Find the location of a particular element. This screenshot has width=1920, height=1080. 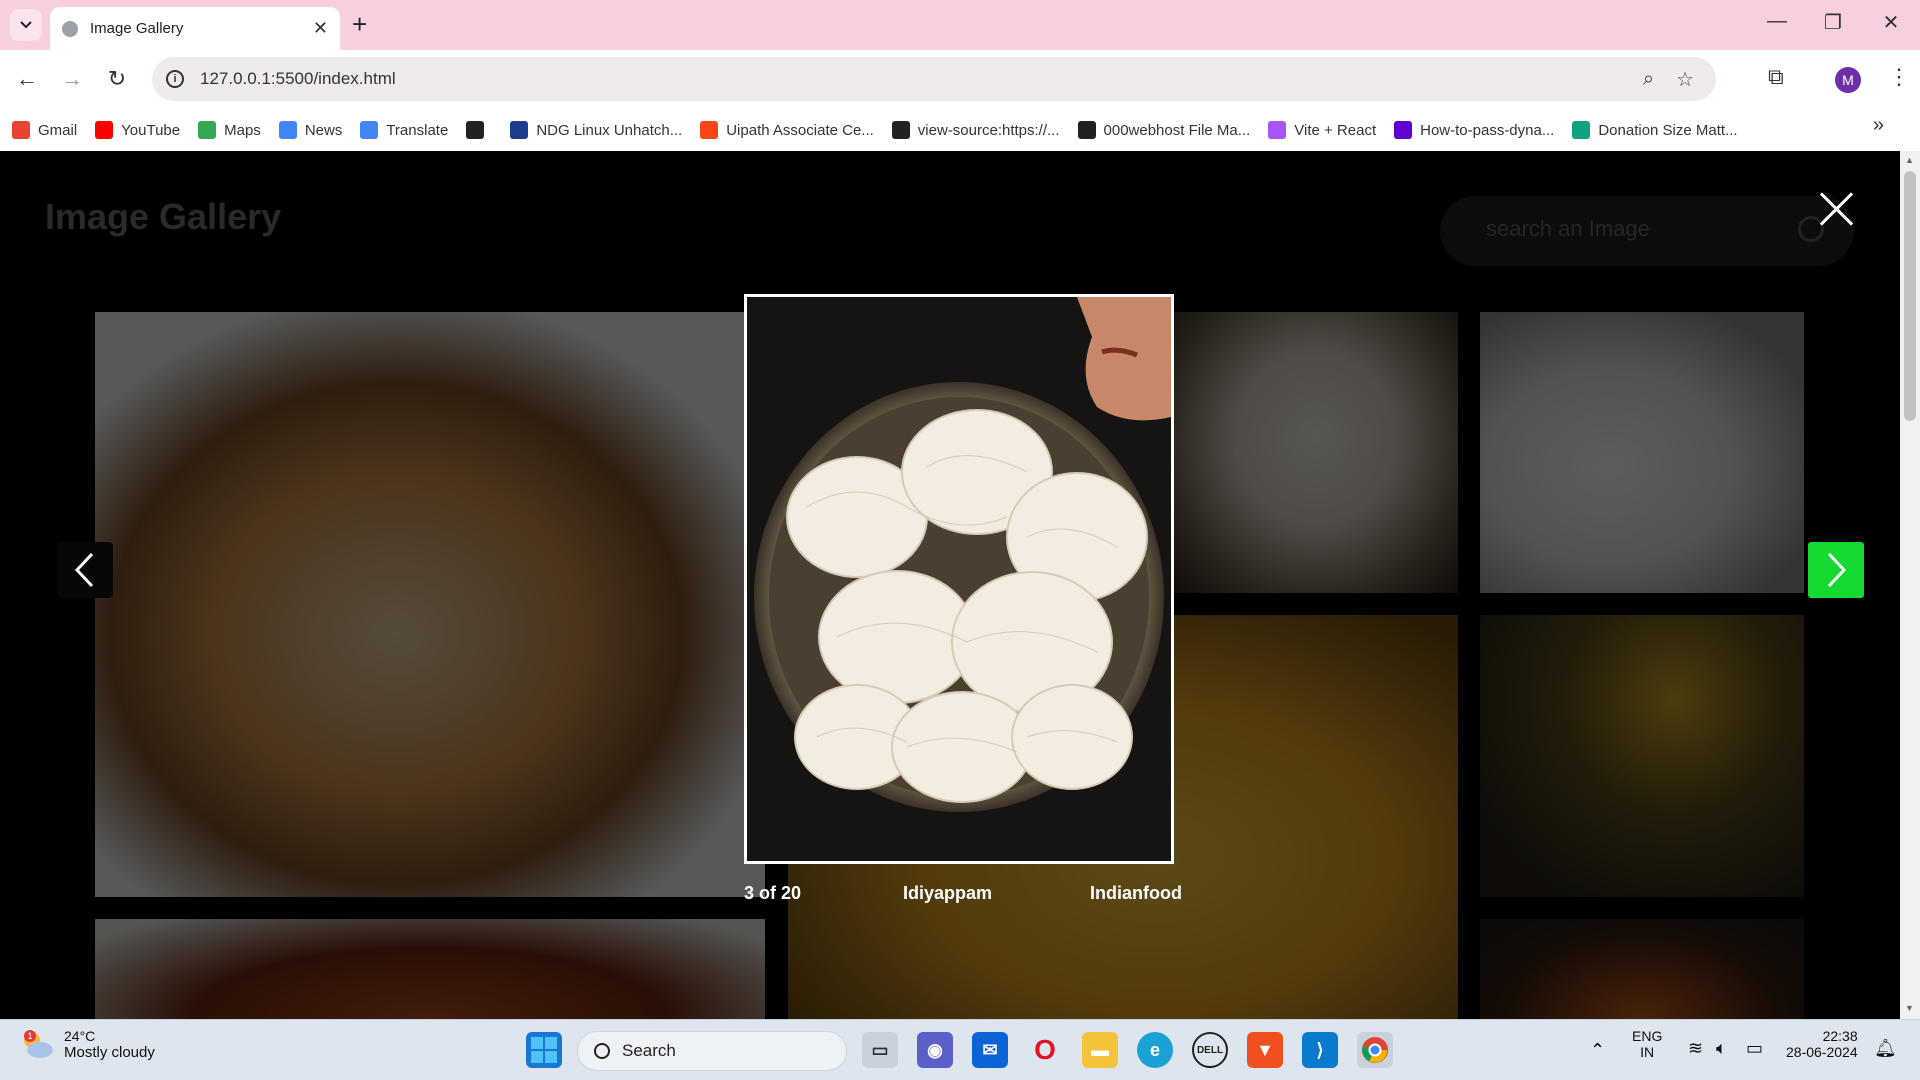

next-image-button is located at coordinates (1836, 570).